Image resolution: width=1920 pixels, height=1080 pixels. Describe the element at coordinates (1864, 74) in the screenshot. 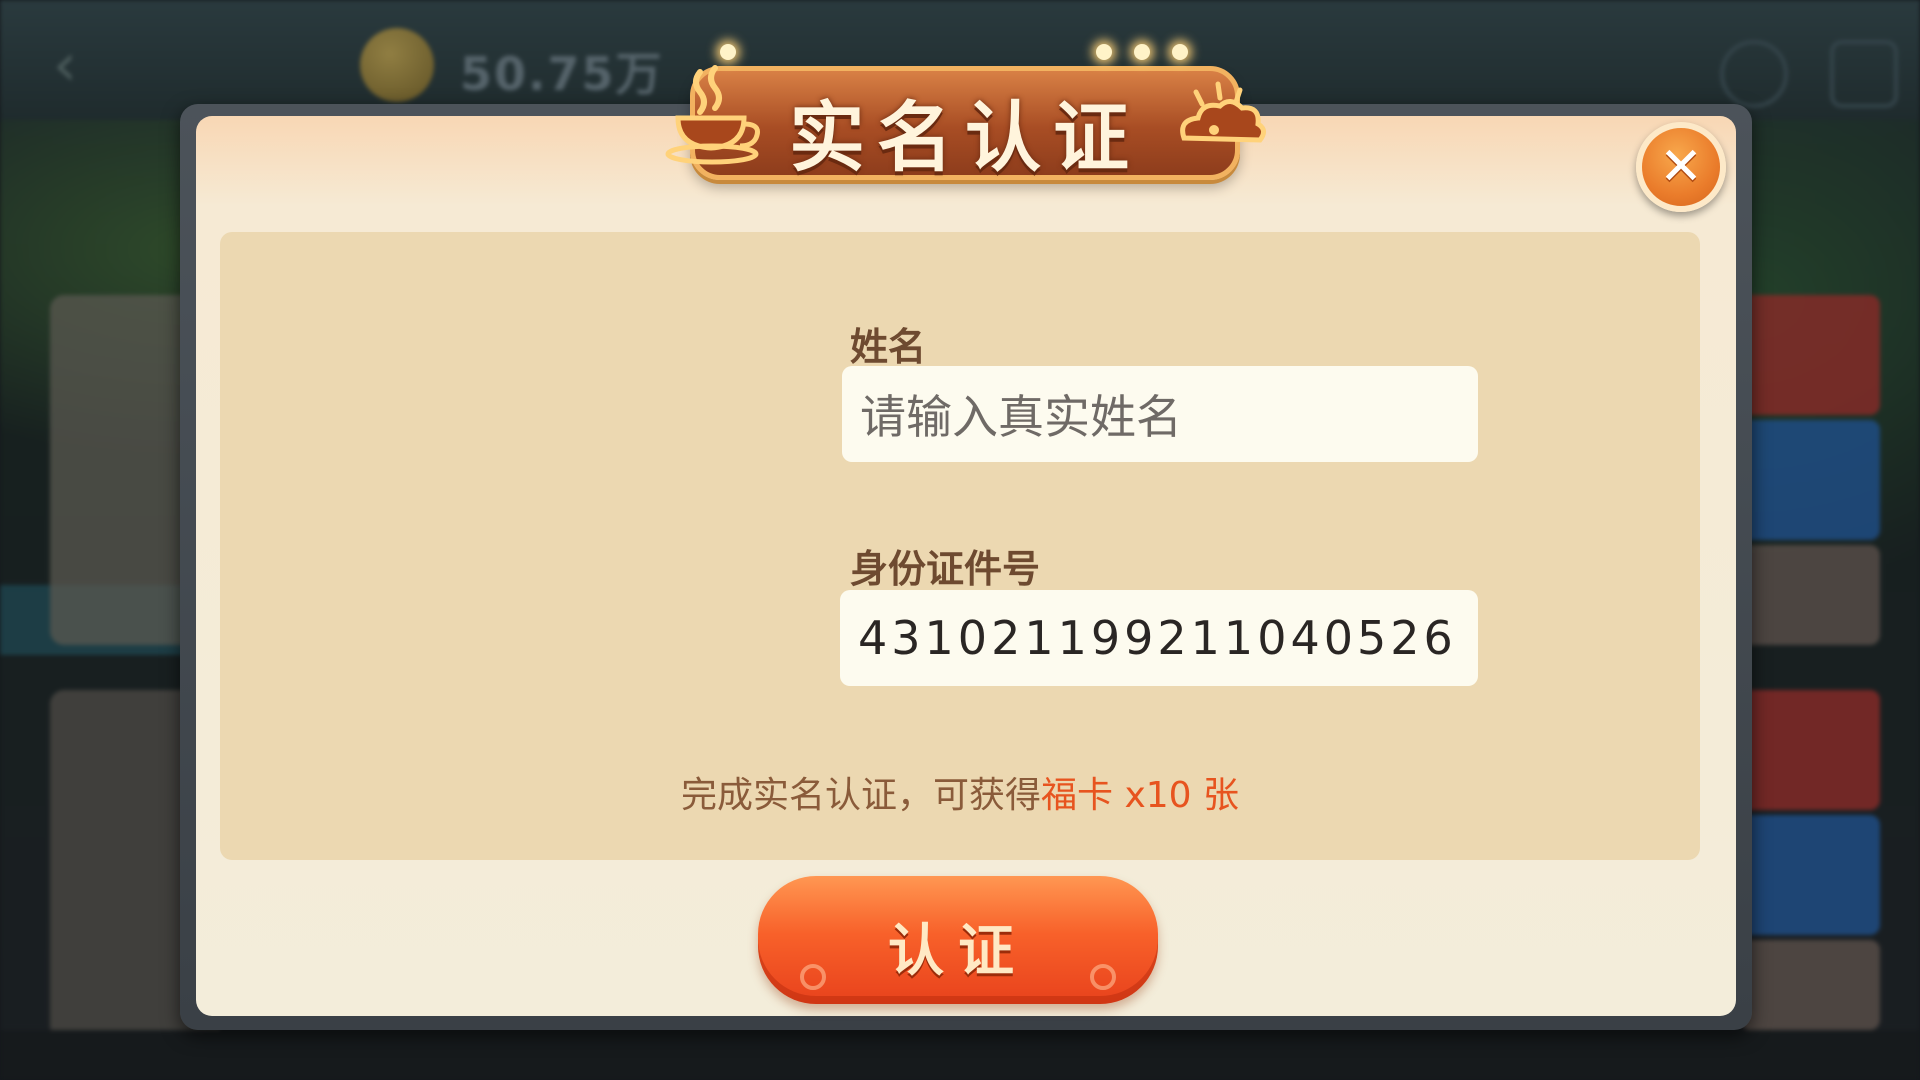

I see `menu-icon` at that location.